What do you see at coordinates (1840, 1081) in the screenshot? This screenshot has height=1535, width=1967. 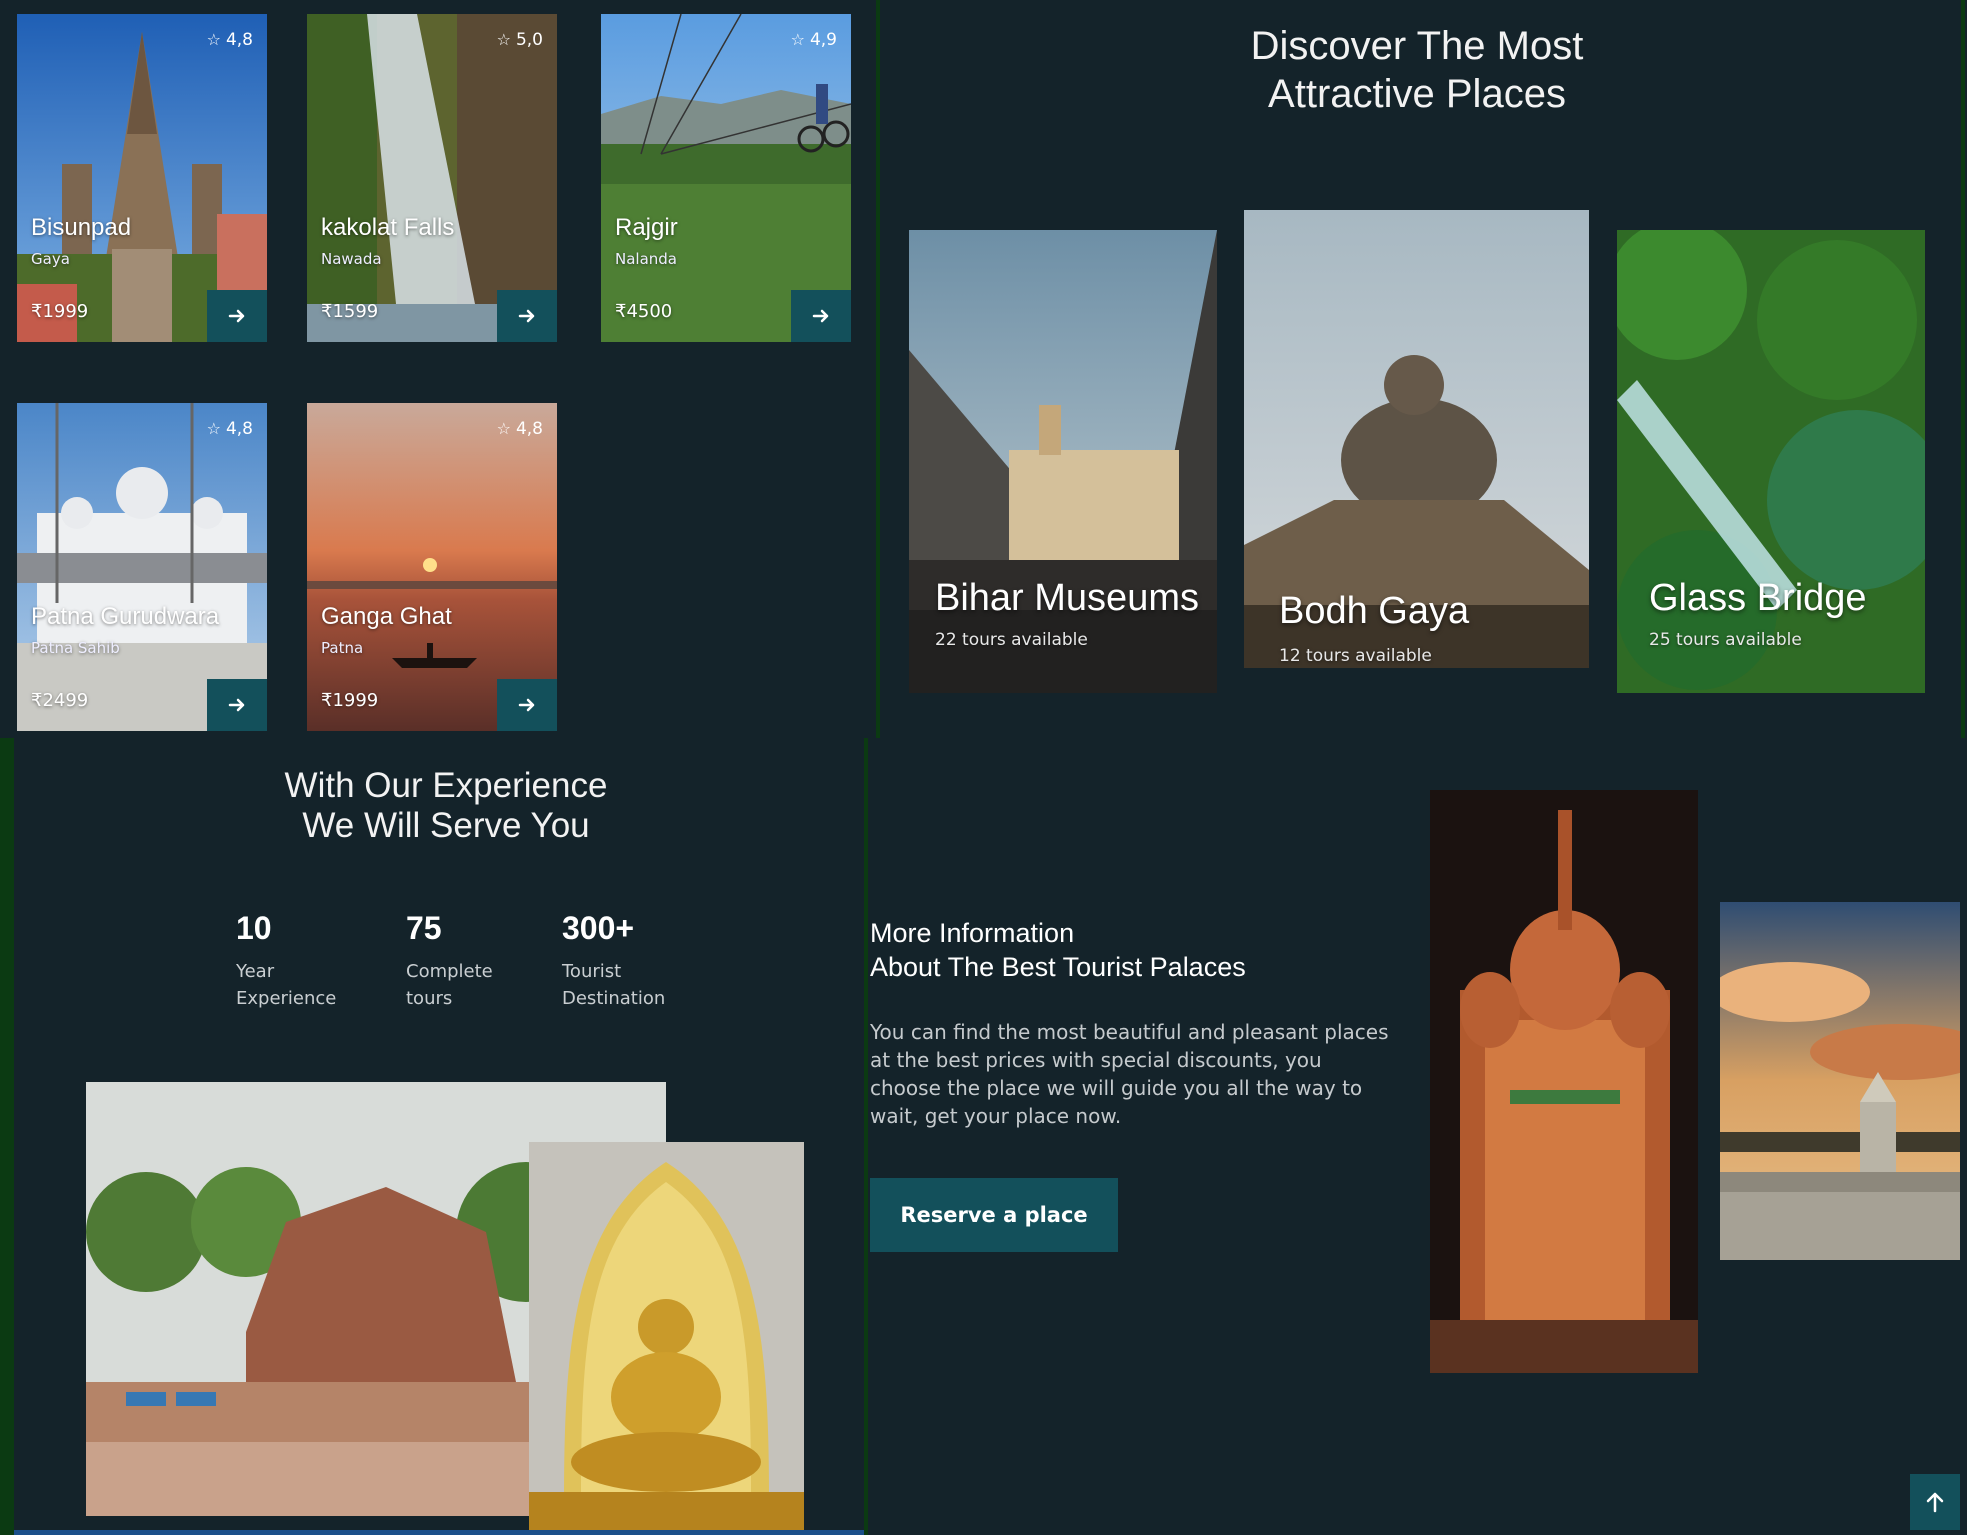 I see `lake-sunset-image` at bounding box center [1840, 1081].